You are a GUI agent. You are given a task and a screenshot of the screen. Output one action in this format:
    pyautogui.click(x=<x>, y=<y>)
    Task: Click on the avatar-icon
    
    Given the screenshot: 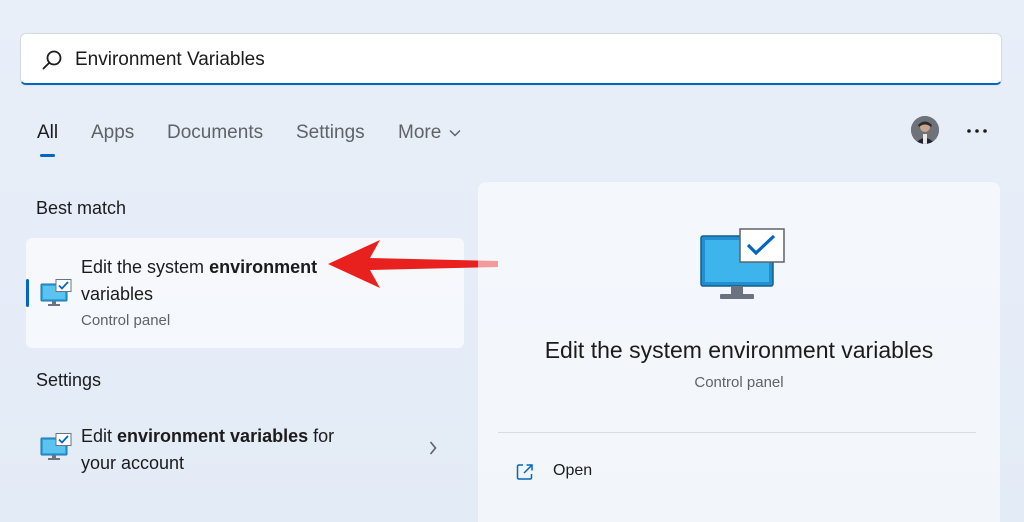 What is the action you would take?
    pyautogui.click(x=925, y=130)
    